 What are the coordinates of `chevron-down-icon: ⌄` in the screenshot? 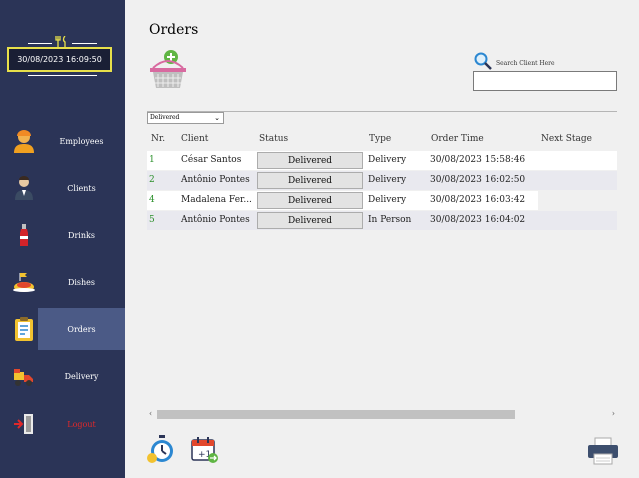 It's located at (217, 118).